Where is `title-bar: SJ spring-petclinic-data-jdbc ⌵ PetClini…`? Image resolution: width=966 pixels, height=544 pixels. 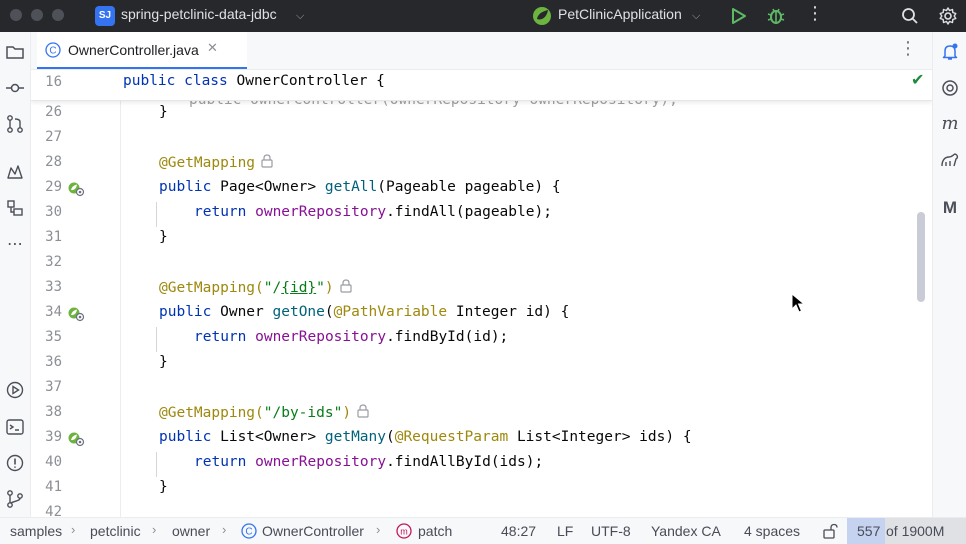
title-bar: SJ spring-petclinic-data-jdbc ⌵ PetClini… is located at coordinates (483, 16).